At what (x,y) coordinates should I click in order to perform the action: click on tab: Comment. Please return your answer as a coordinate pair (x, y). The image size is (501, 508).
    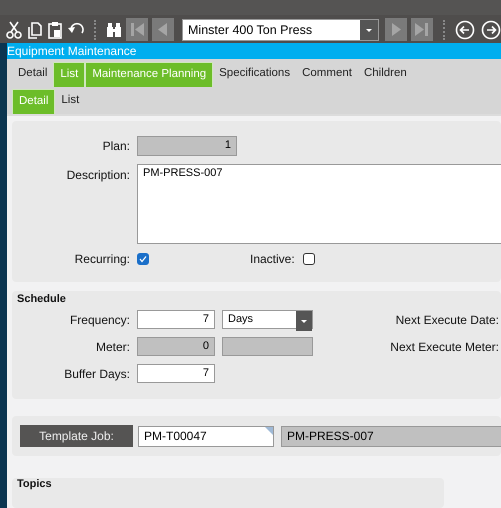
    Looking at the image, I should click on (327, 73).